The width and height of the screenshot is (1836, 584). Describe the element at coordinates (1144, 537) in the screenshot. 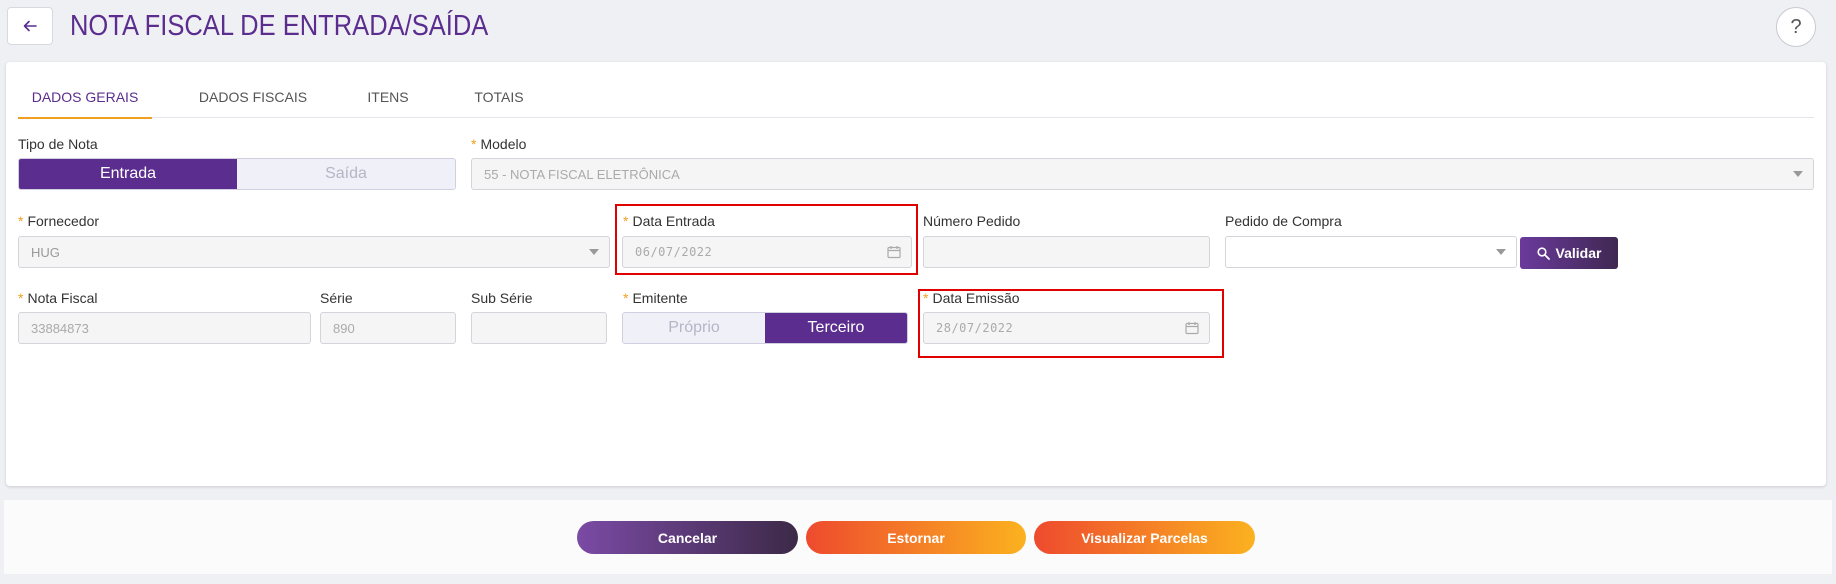

I see `visualizar-parcelas-button: Visualizar Parcelas` at that location.